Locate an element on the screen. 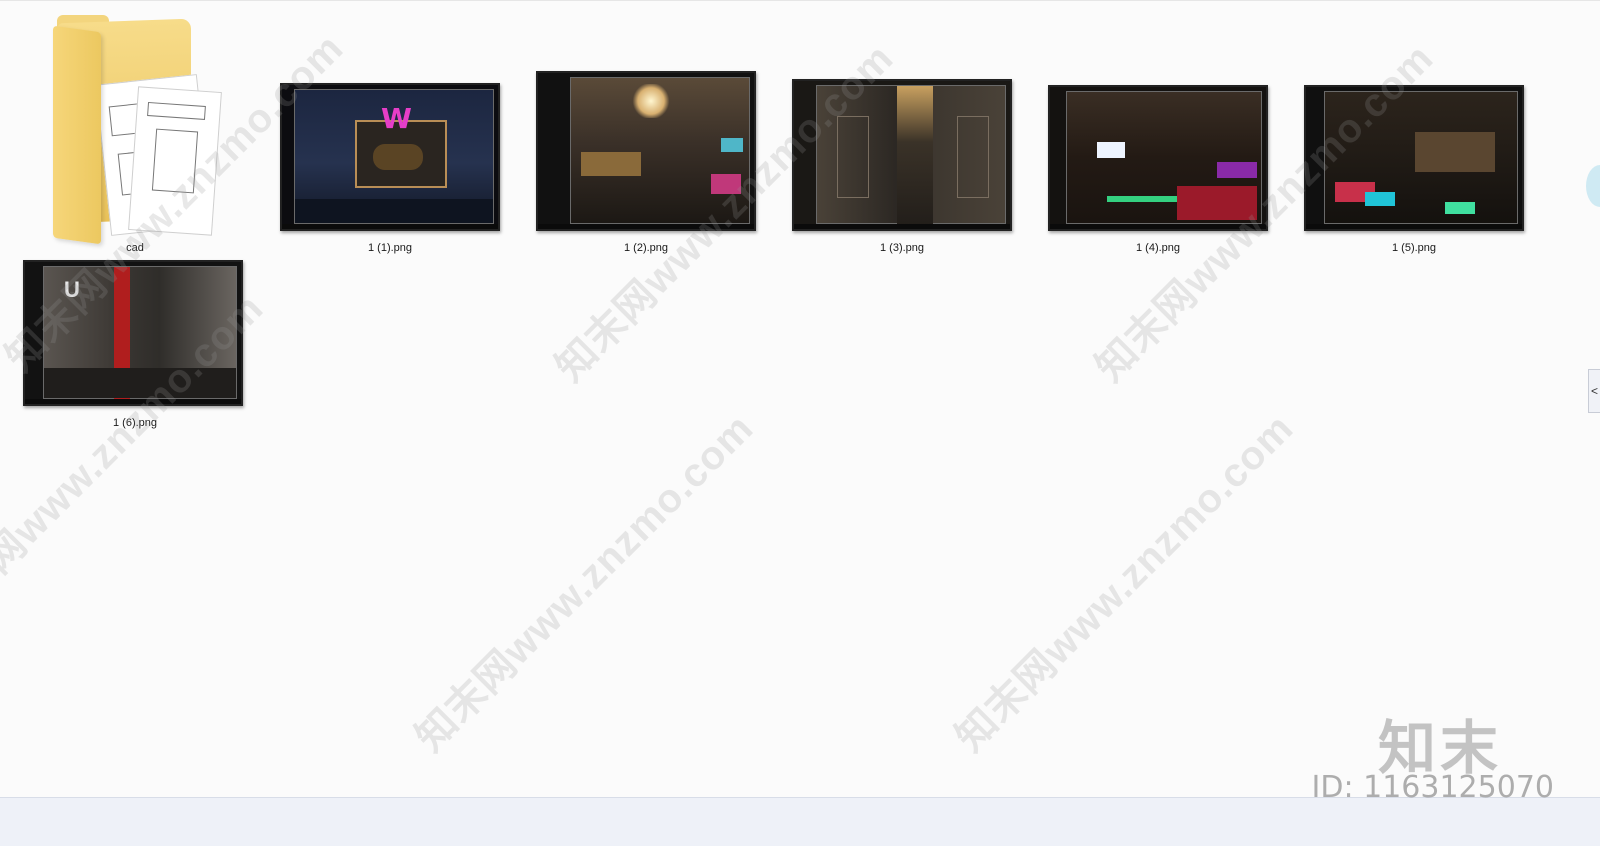 The height and width of the screenshot is (846, 1600). file-name-label: 1 (6).png is located at coordinates (135, 423).